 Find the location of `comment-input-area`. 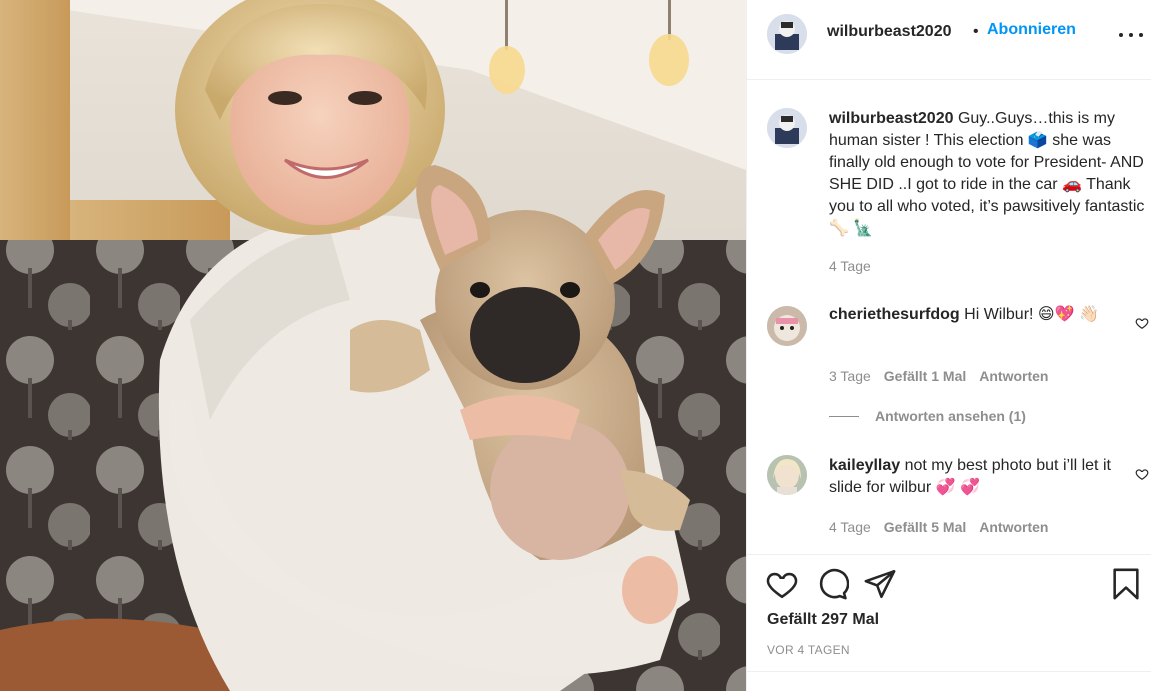

comment-input-area is located at coordinates (949, 681).